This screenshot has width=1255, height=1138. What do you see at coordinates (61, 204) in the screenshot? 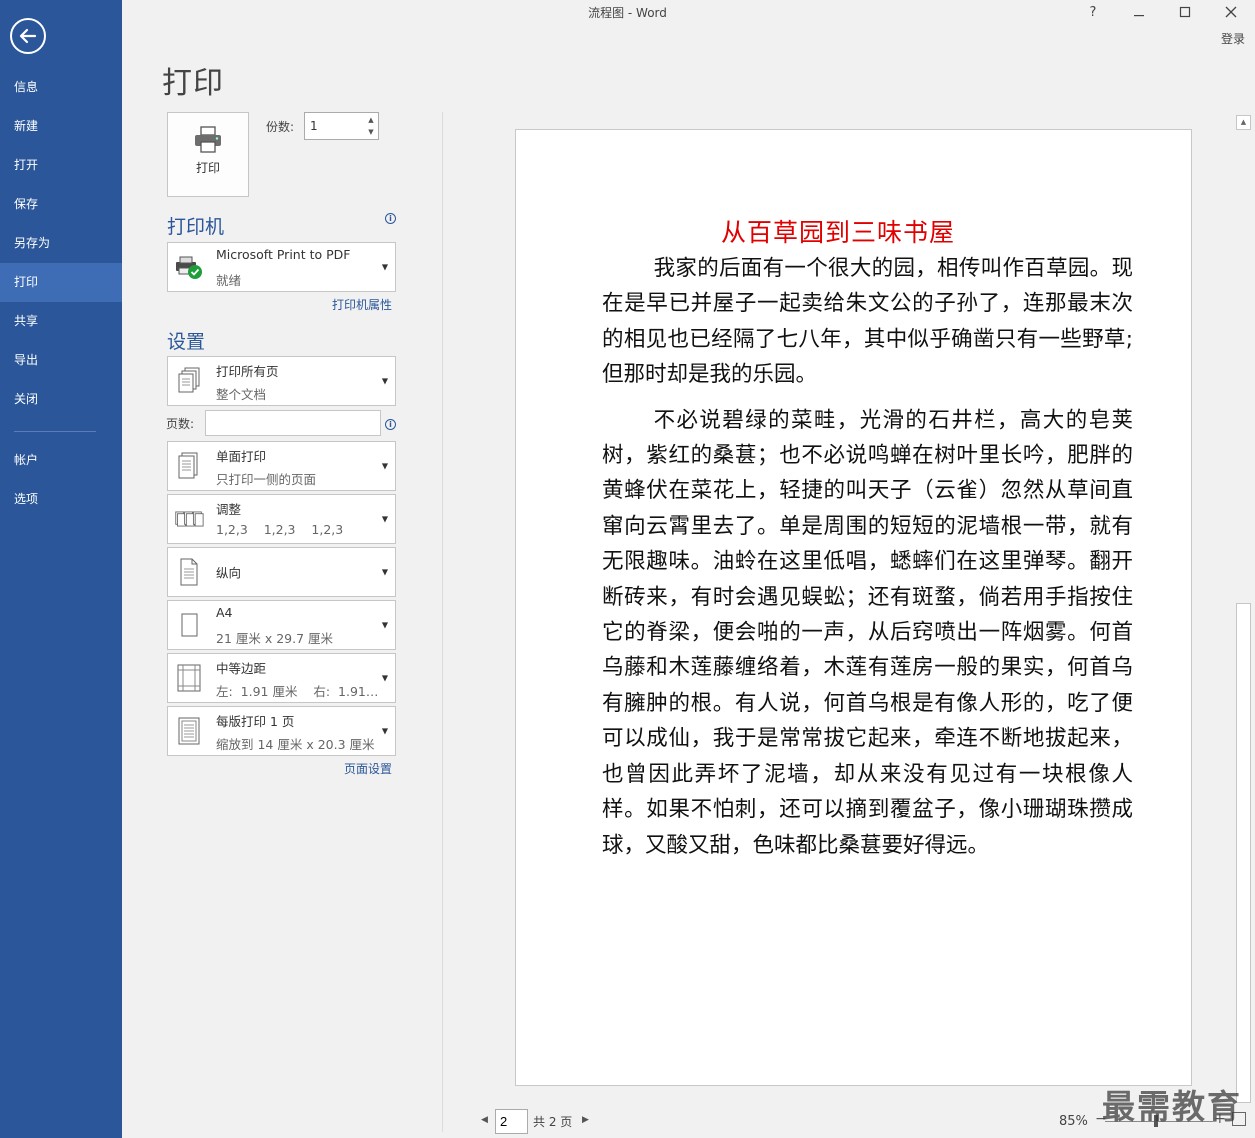
I see `nav-save: 保存` at bounding box center [61, 204].